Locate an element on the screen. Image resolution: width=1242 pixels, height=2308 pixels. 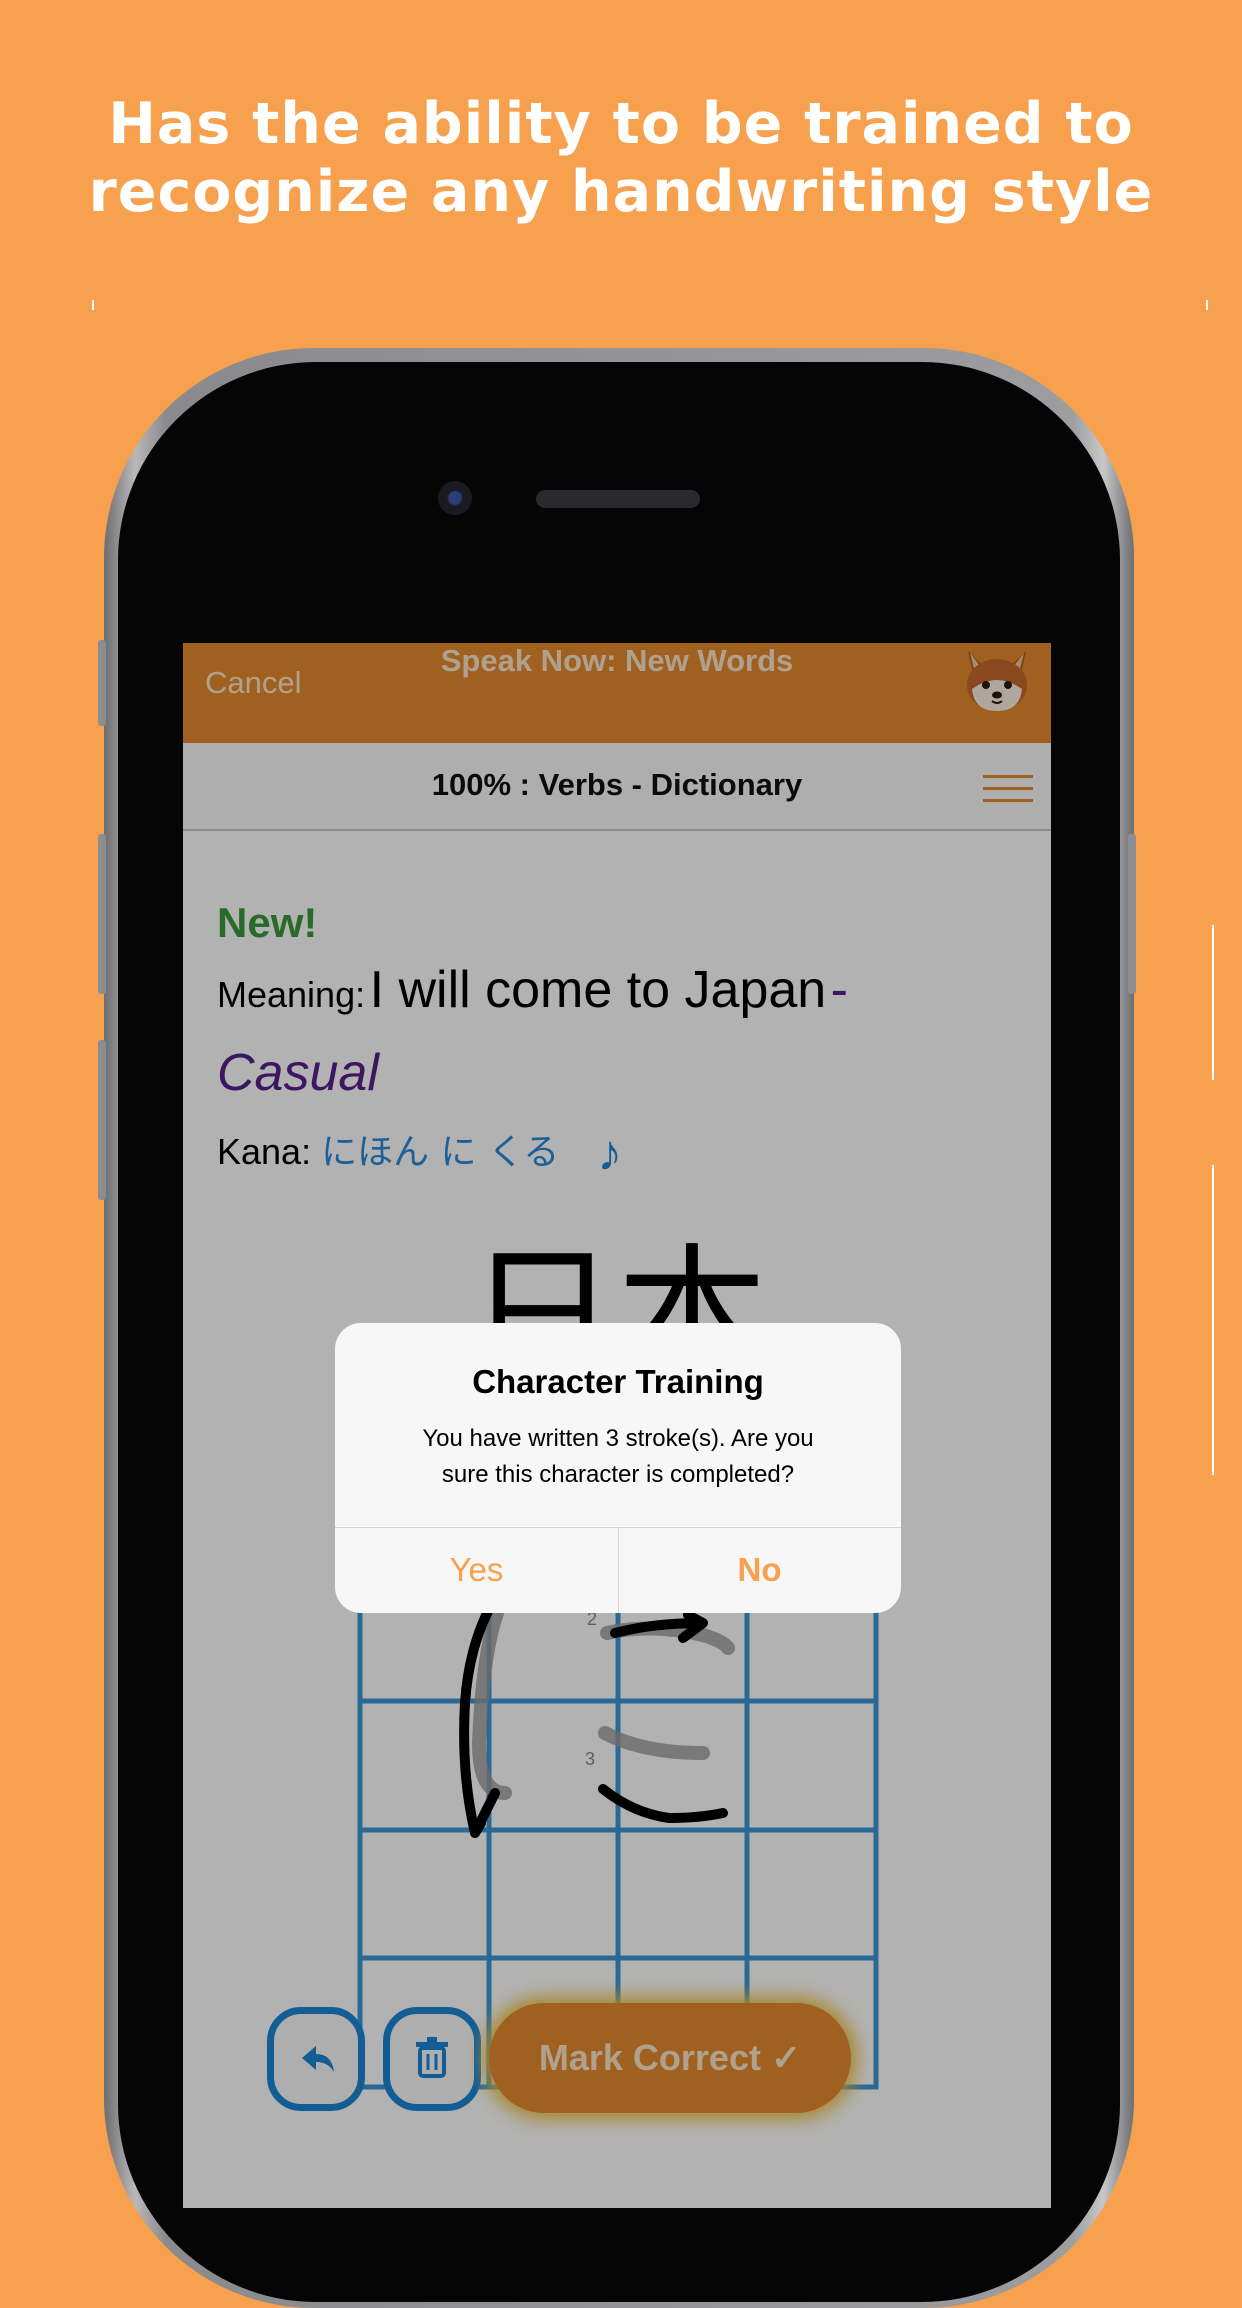
camera-icon is located at coordinates (455, 498).